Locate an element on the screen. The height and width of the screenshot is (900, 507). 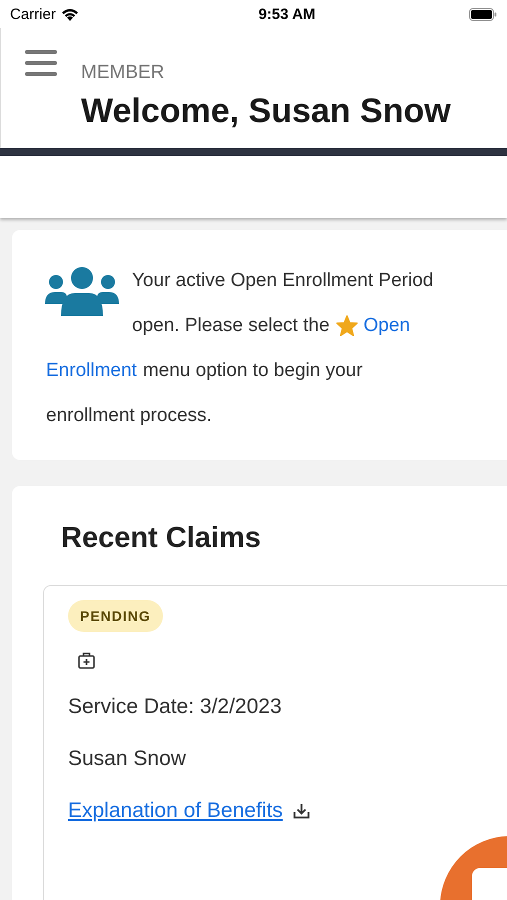
enrollment-message: enrollment process. is located at coordinates (129, 416).